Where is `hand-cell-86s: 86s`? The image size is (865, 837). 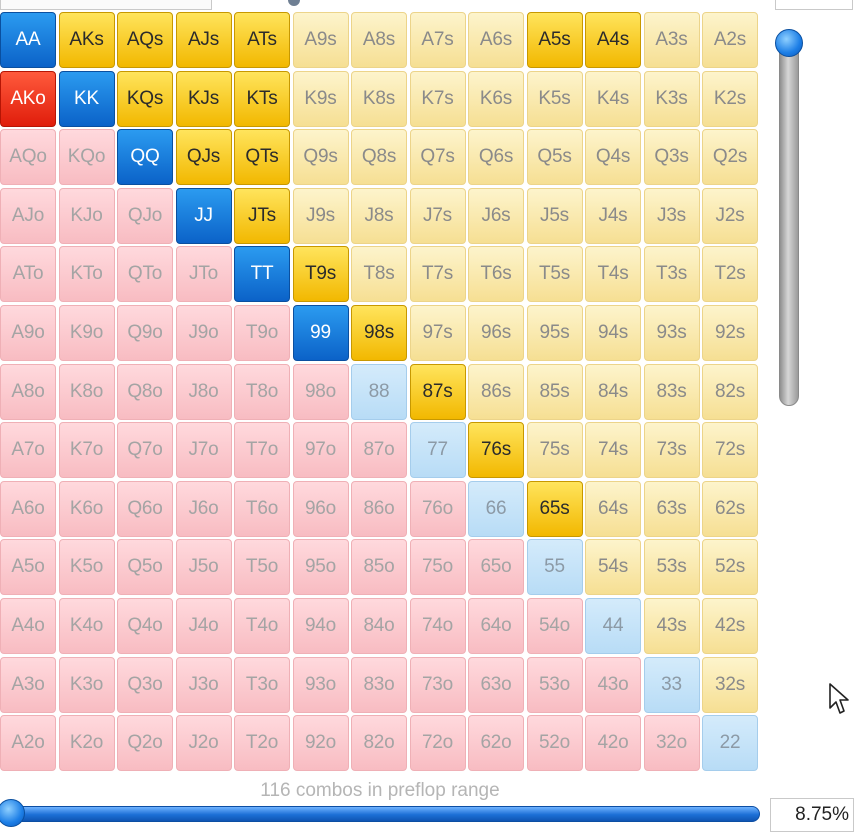 hand-cell-86s: 86s is located at coordinates (496, 391).